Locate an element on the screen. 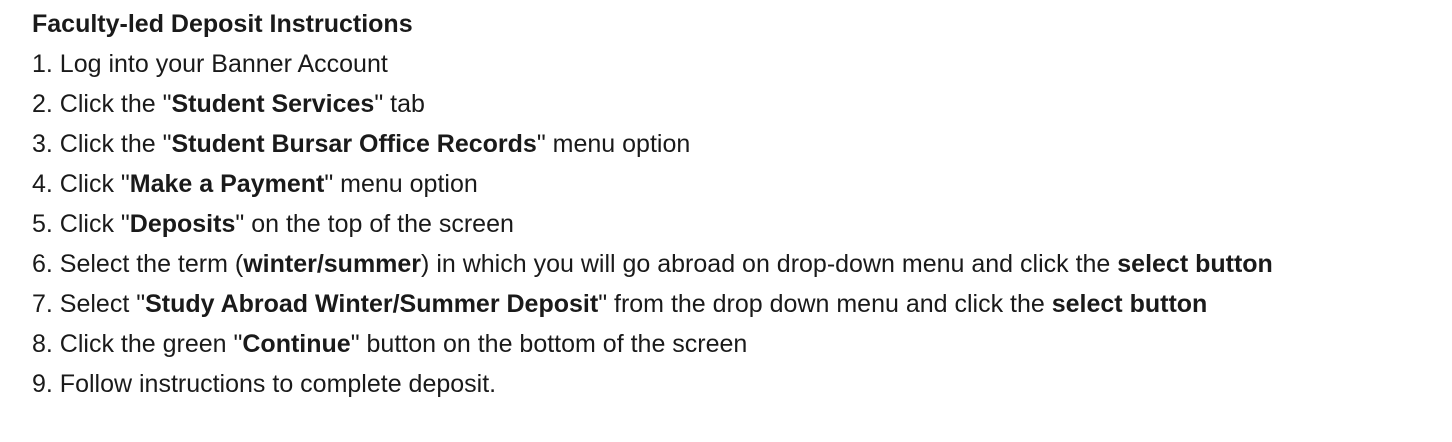 Image resolution: width=1452 pixels, height=442 pixels. step-emphasis-text: Continue is located at coordinates (296, 344).